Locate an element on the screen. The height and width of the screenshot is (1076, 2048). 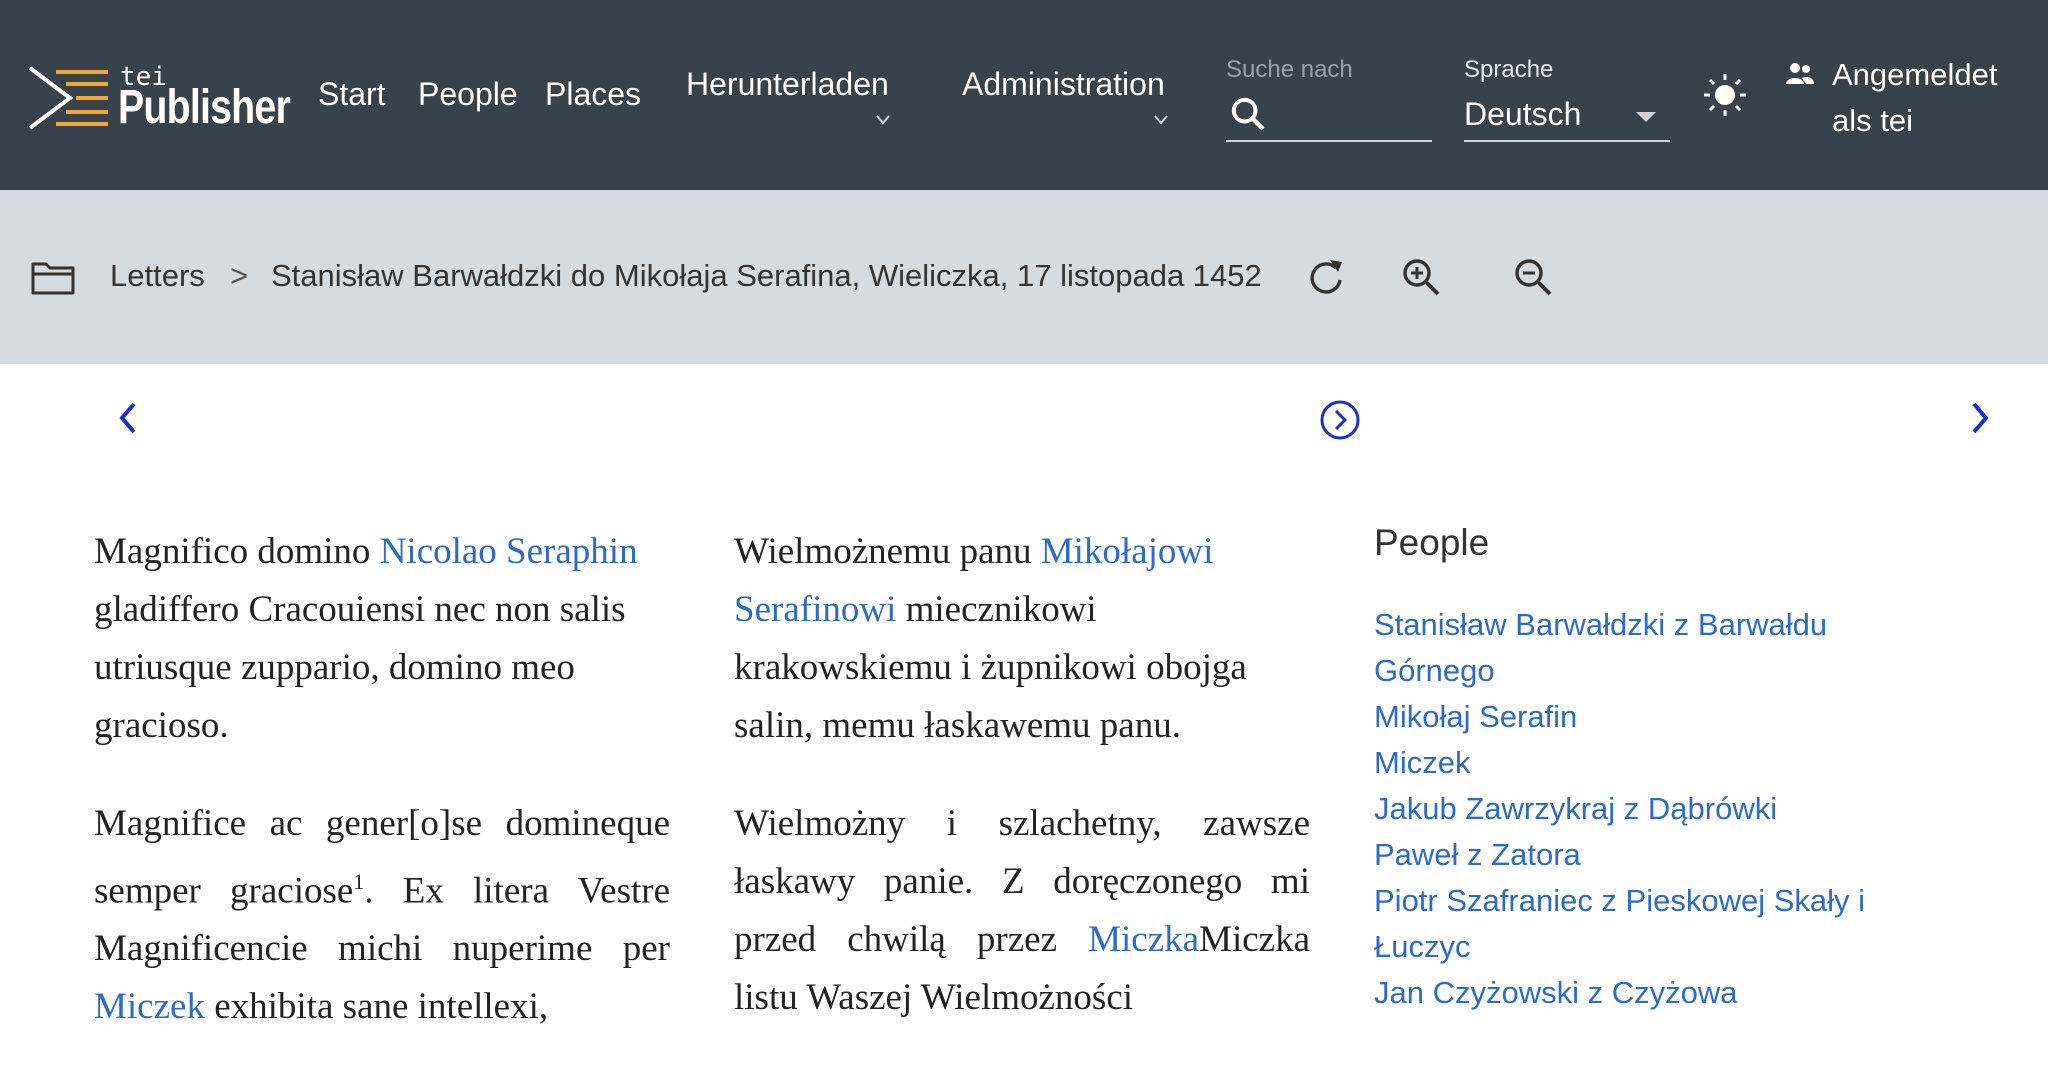
nav-people: People is located at coordinates (468, 94).